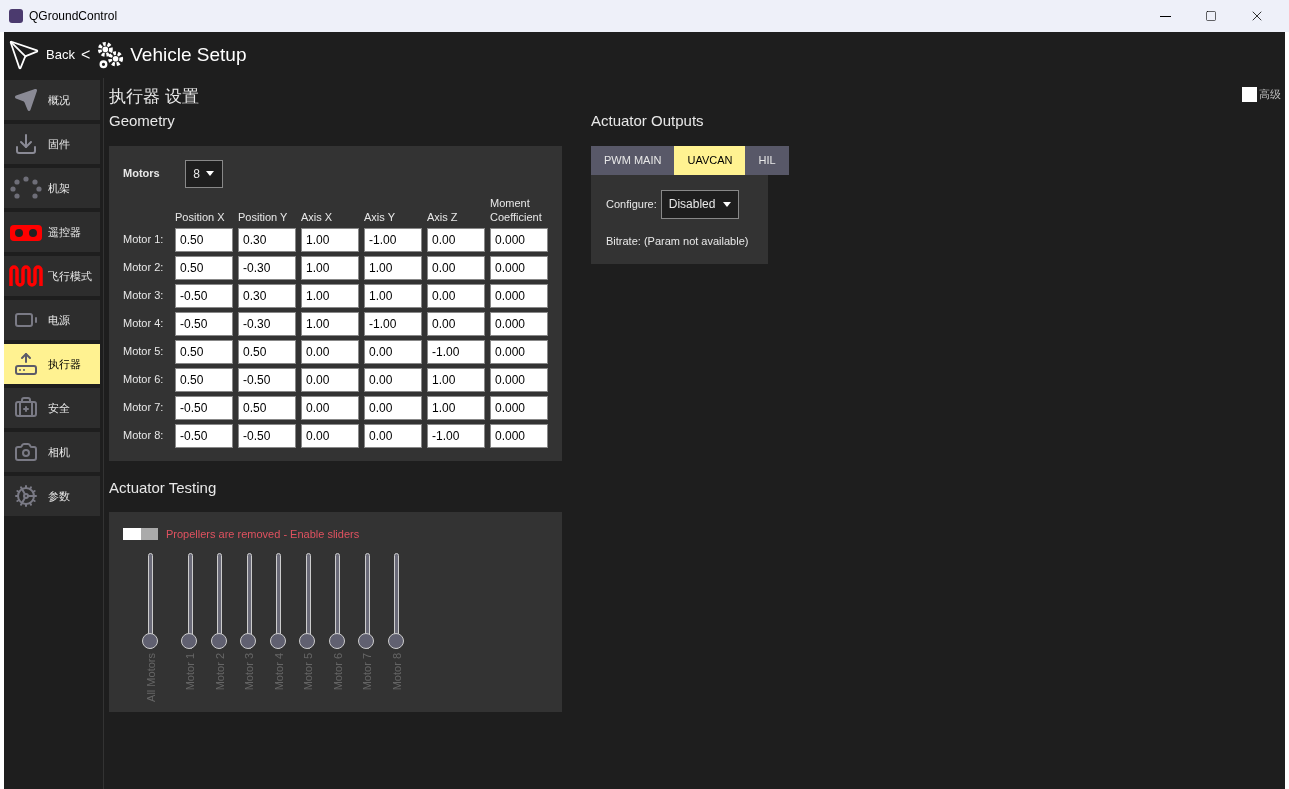  What do you see at coordinates (710, 160) in the screenshot?
I see `output-tab: UAVCAN` at bounding box center [710, 160].